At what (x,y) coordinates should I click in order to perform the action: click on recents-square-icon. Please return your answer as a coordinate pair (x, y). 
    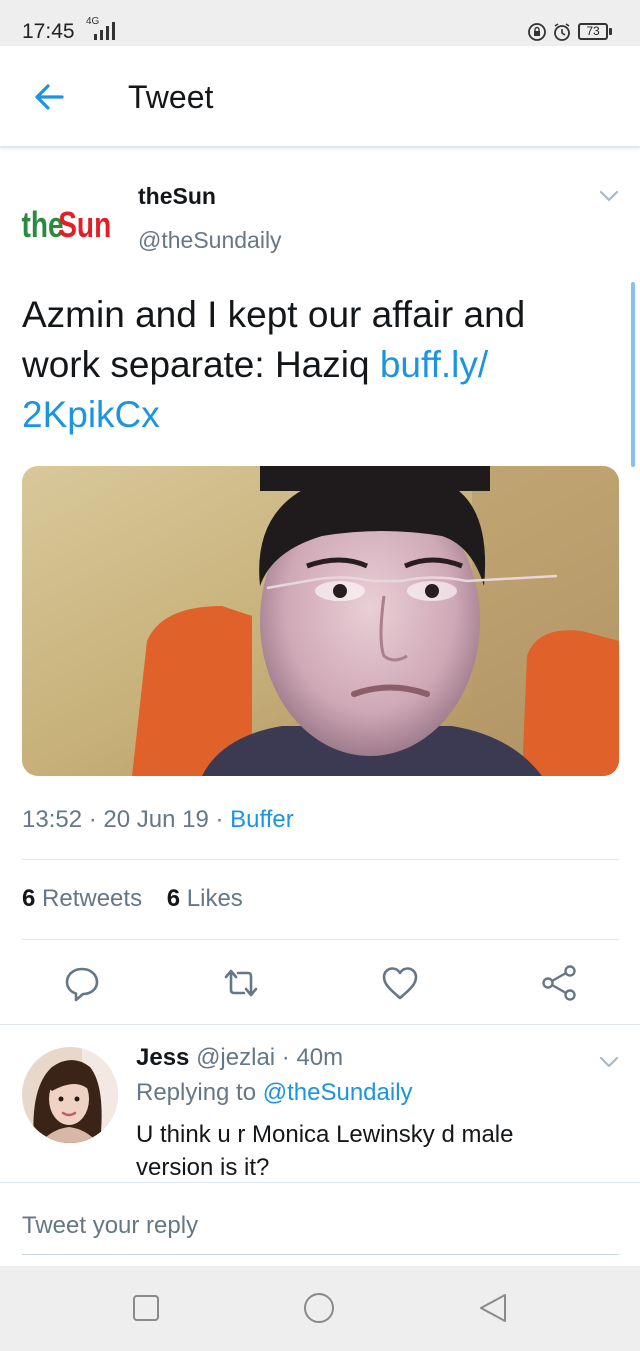
    Looking at the image, I should click on (146, 1308).